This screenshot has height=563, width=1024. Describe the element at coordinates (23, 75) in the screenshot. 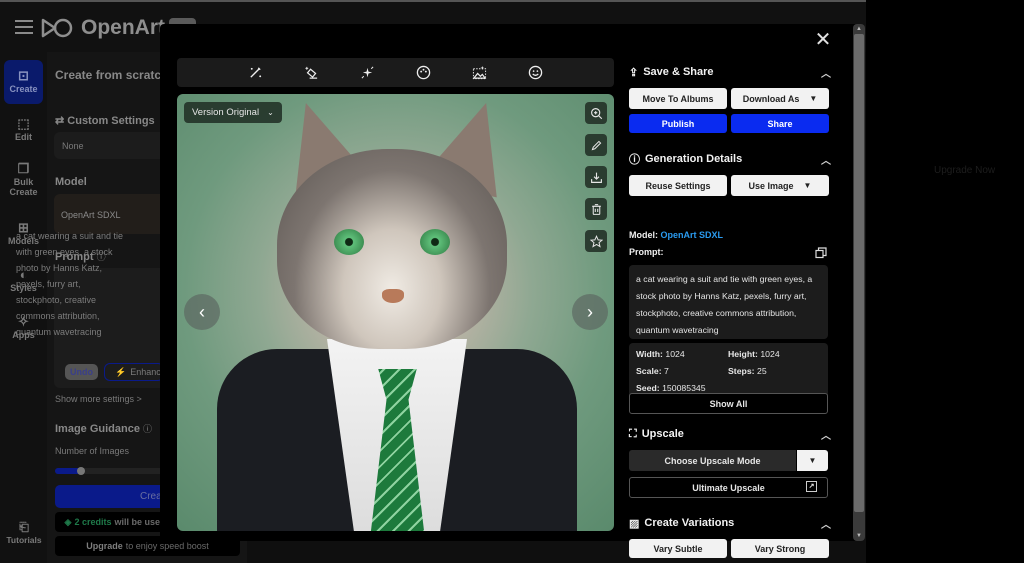

I see `create-icon: ⊡` at that location.